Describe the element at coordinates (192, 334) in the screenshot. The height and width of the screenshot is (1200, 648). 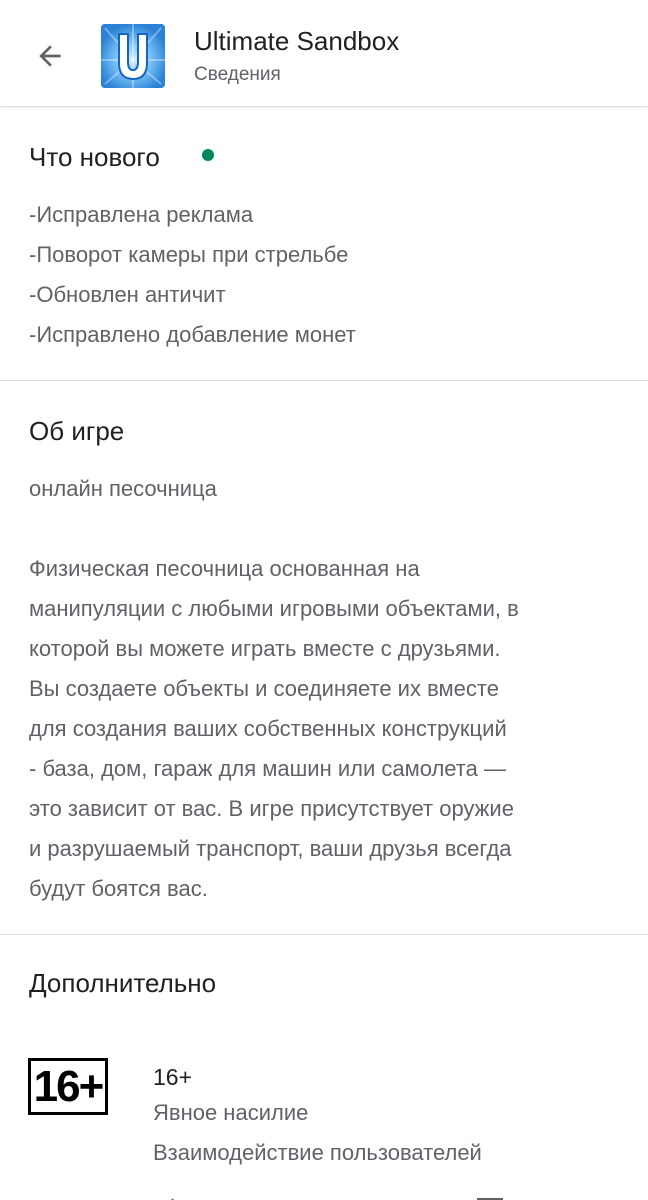
I see `changelog-item: -Исправлено добавление монет` at that location.